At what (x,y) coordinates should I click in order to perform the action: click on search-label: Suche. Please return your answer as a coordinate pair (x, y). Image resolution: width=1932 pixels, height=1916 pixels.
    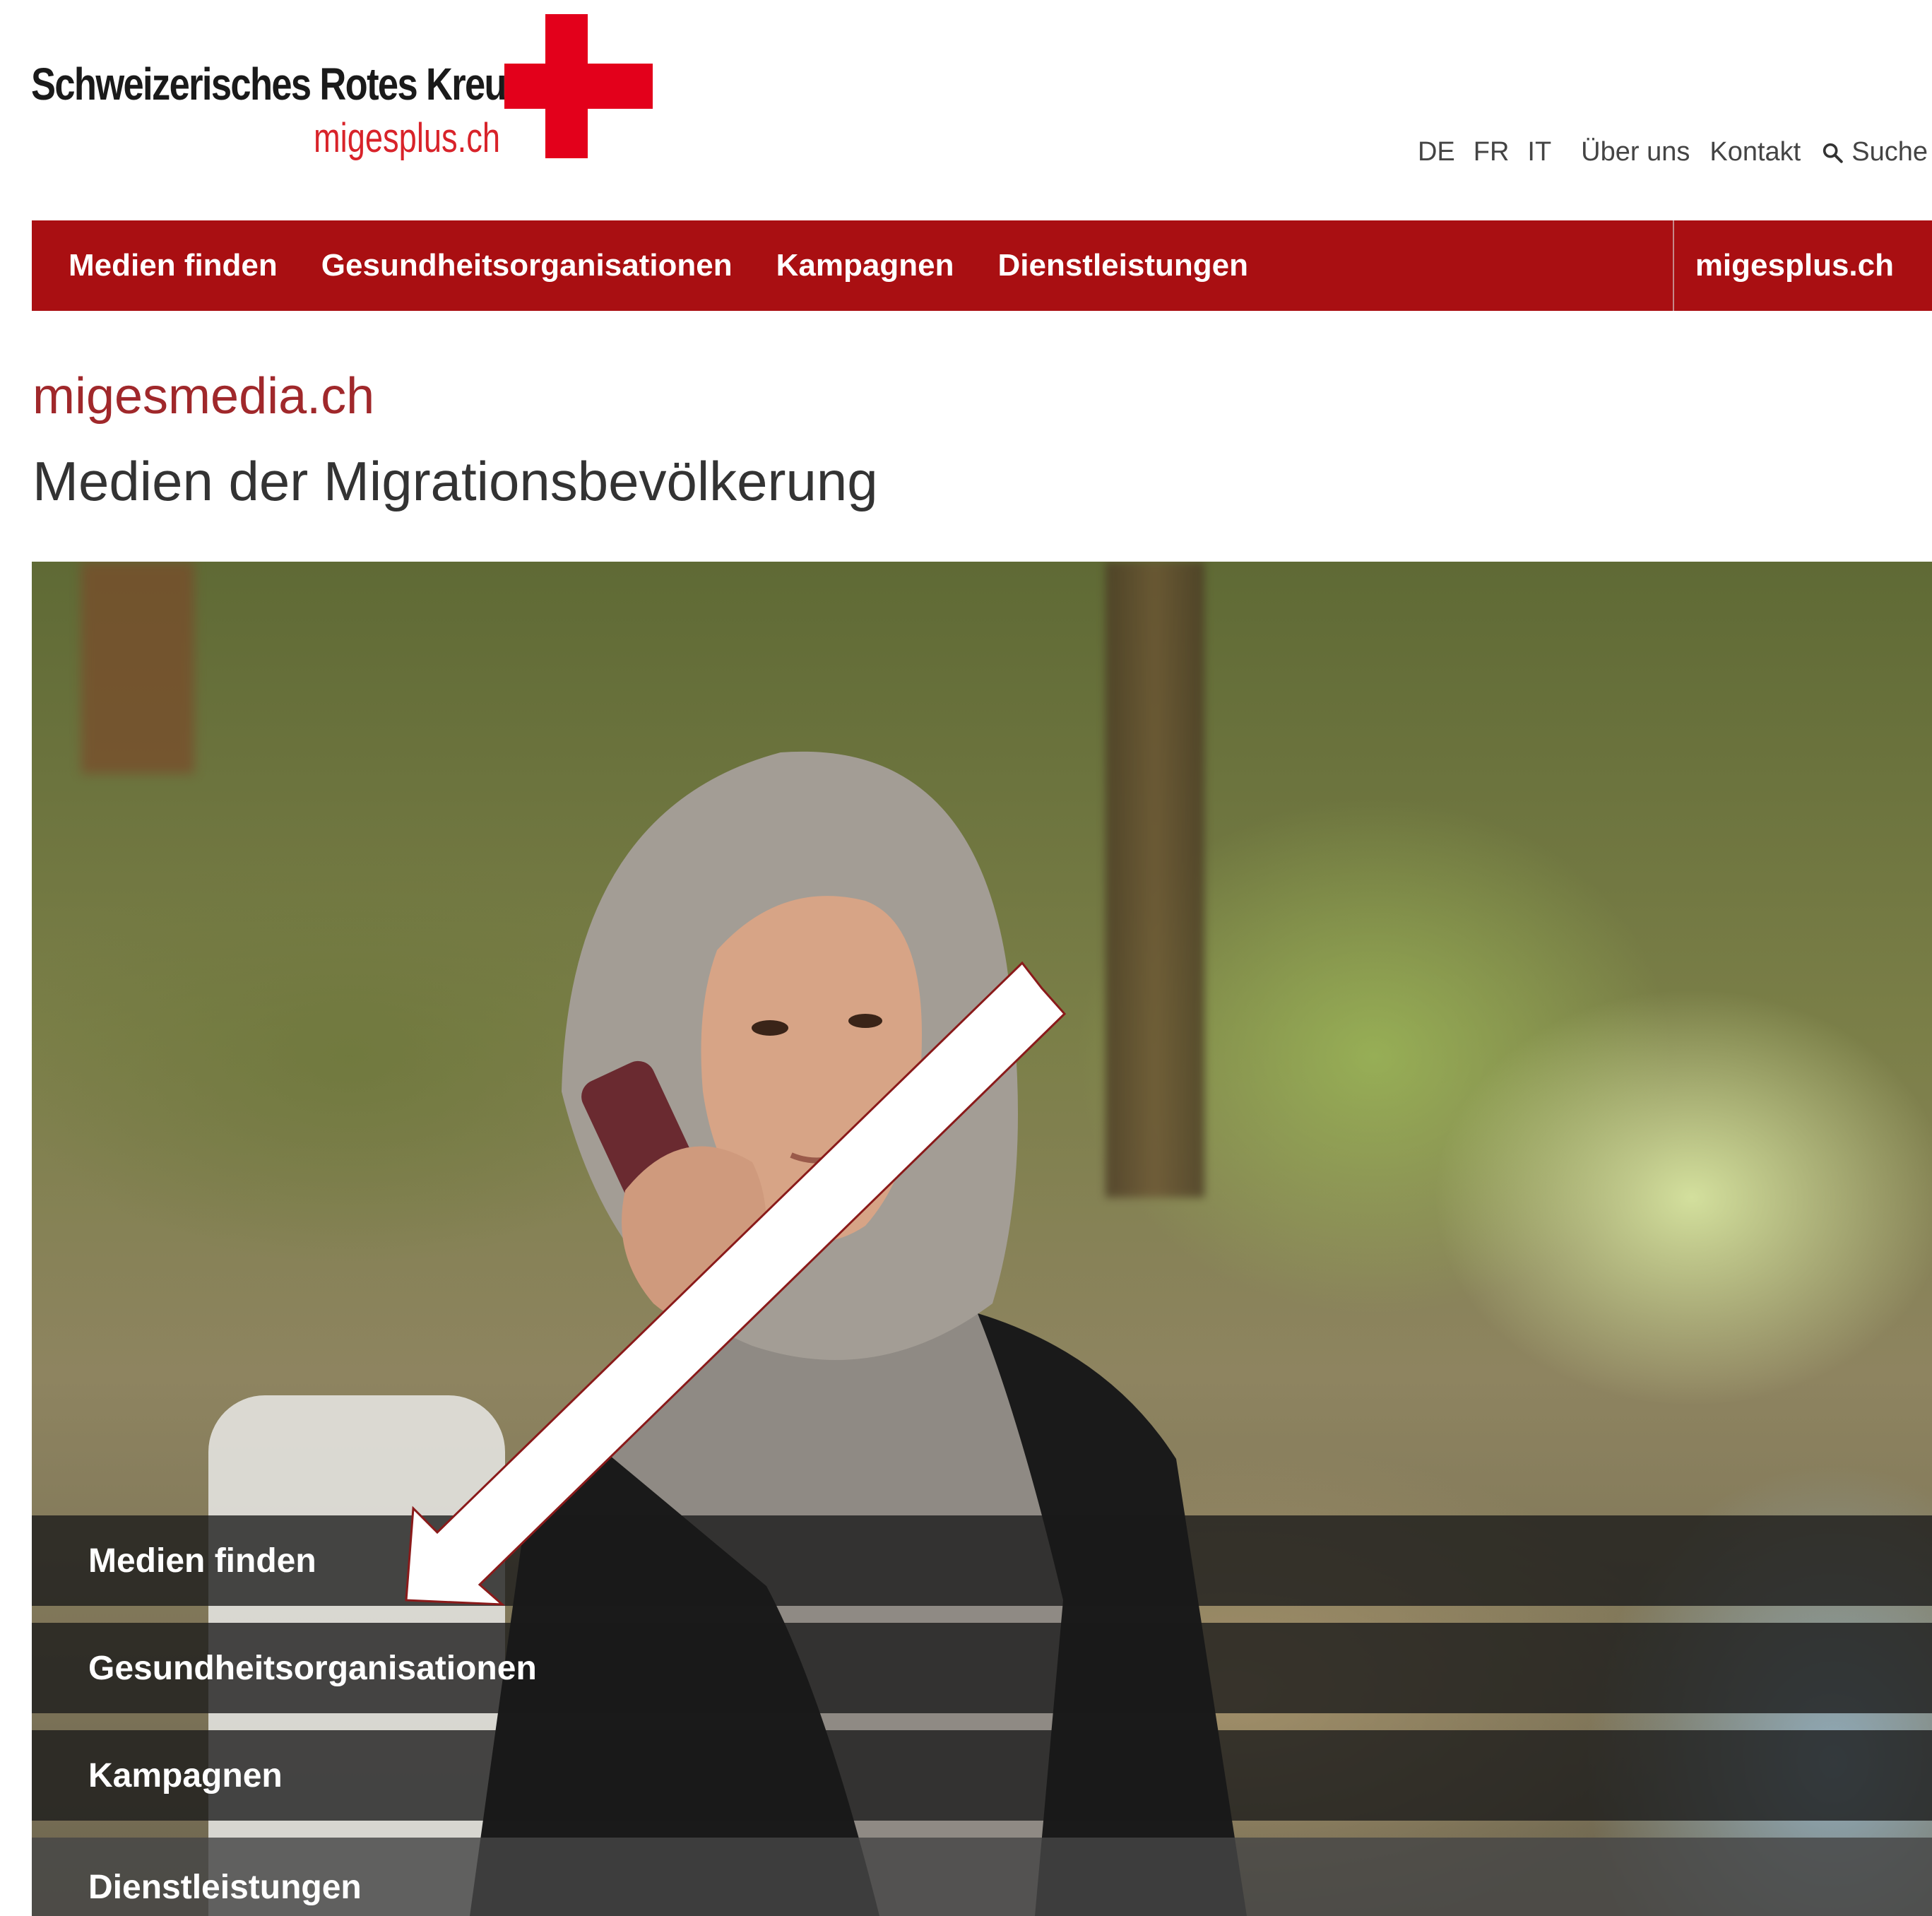
    Looking at the image, I should click on (1889, 152).